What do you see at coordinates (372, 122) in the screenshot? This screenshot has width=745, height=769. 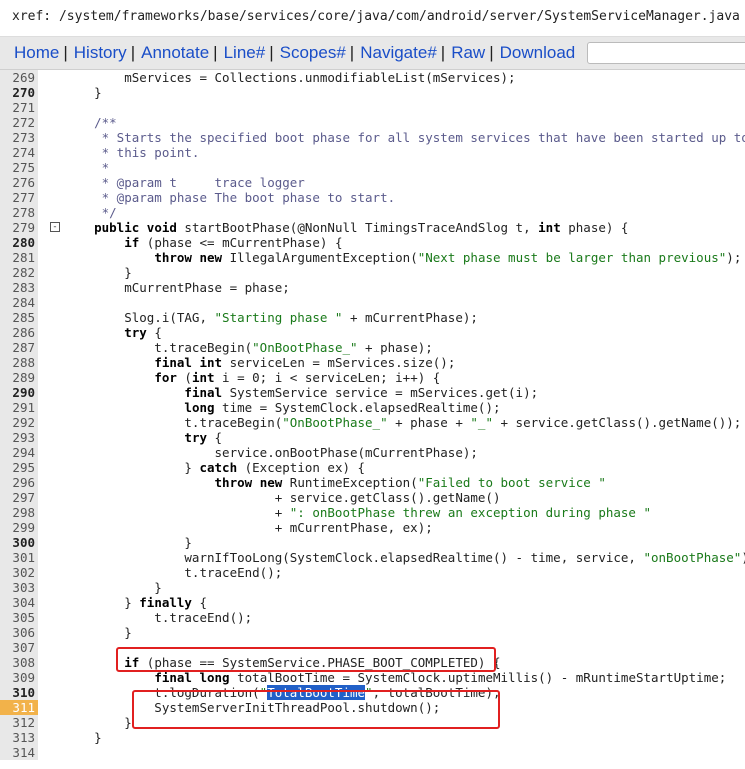 I see `code-line: 272 /**` at bounding box center [372, 122].